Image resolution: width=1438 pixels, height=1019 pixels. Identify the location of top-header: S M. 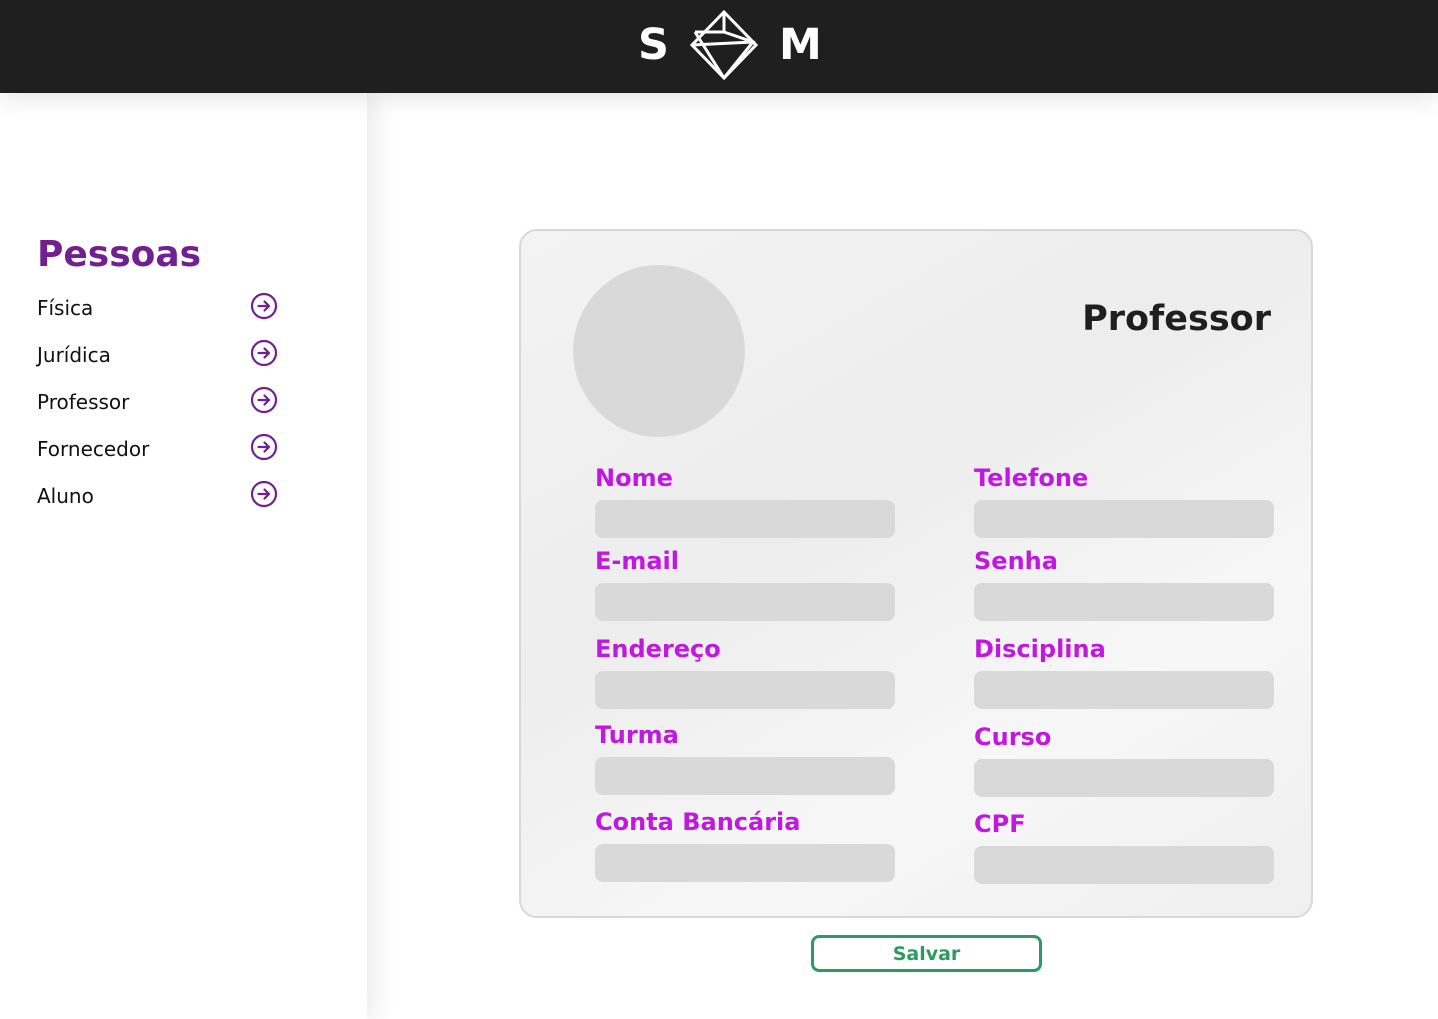
(719, 46).